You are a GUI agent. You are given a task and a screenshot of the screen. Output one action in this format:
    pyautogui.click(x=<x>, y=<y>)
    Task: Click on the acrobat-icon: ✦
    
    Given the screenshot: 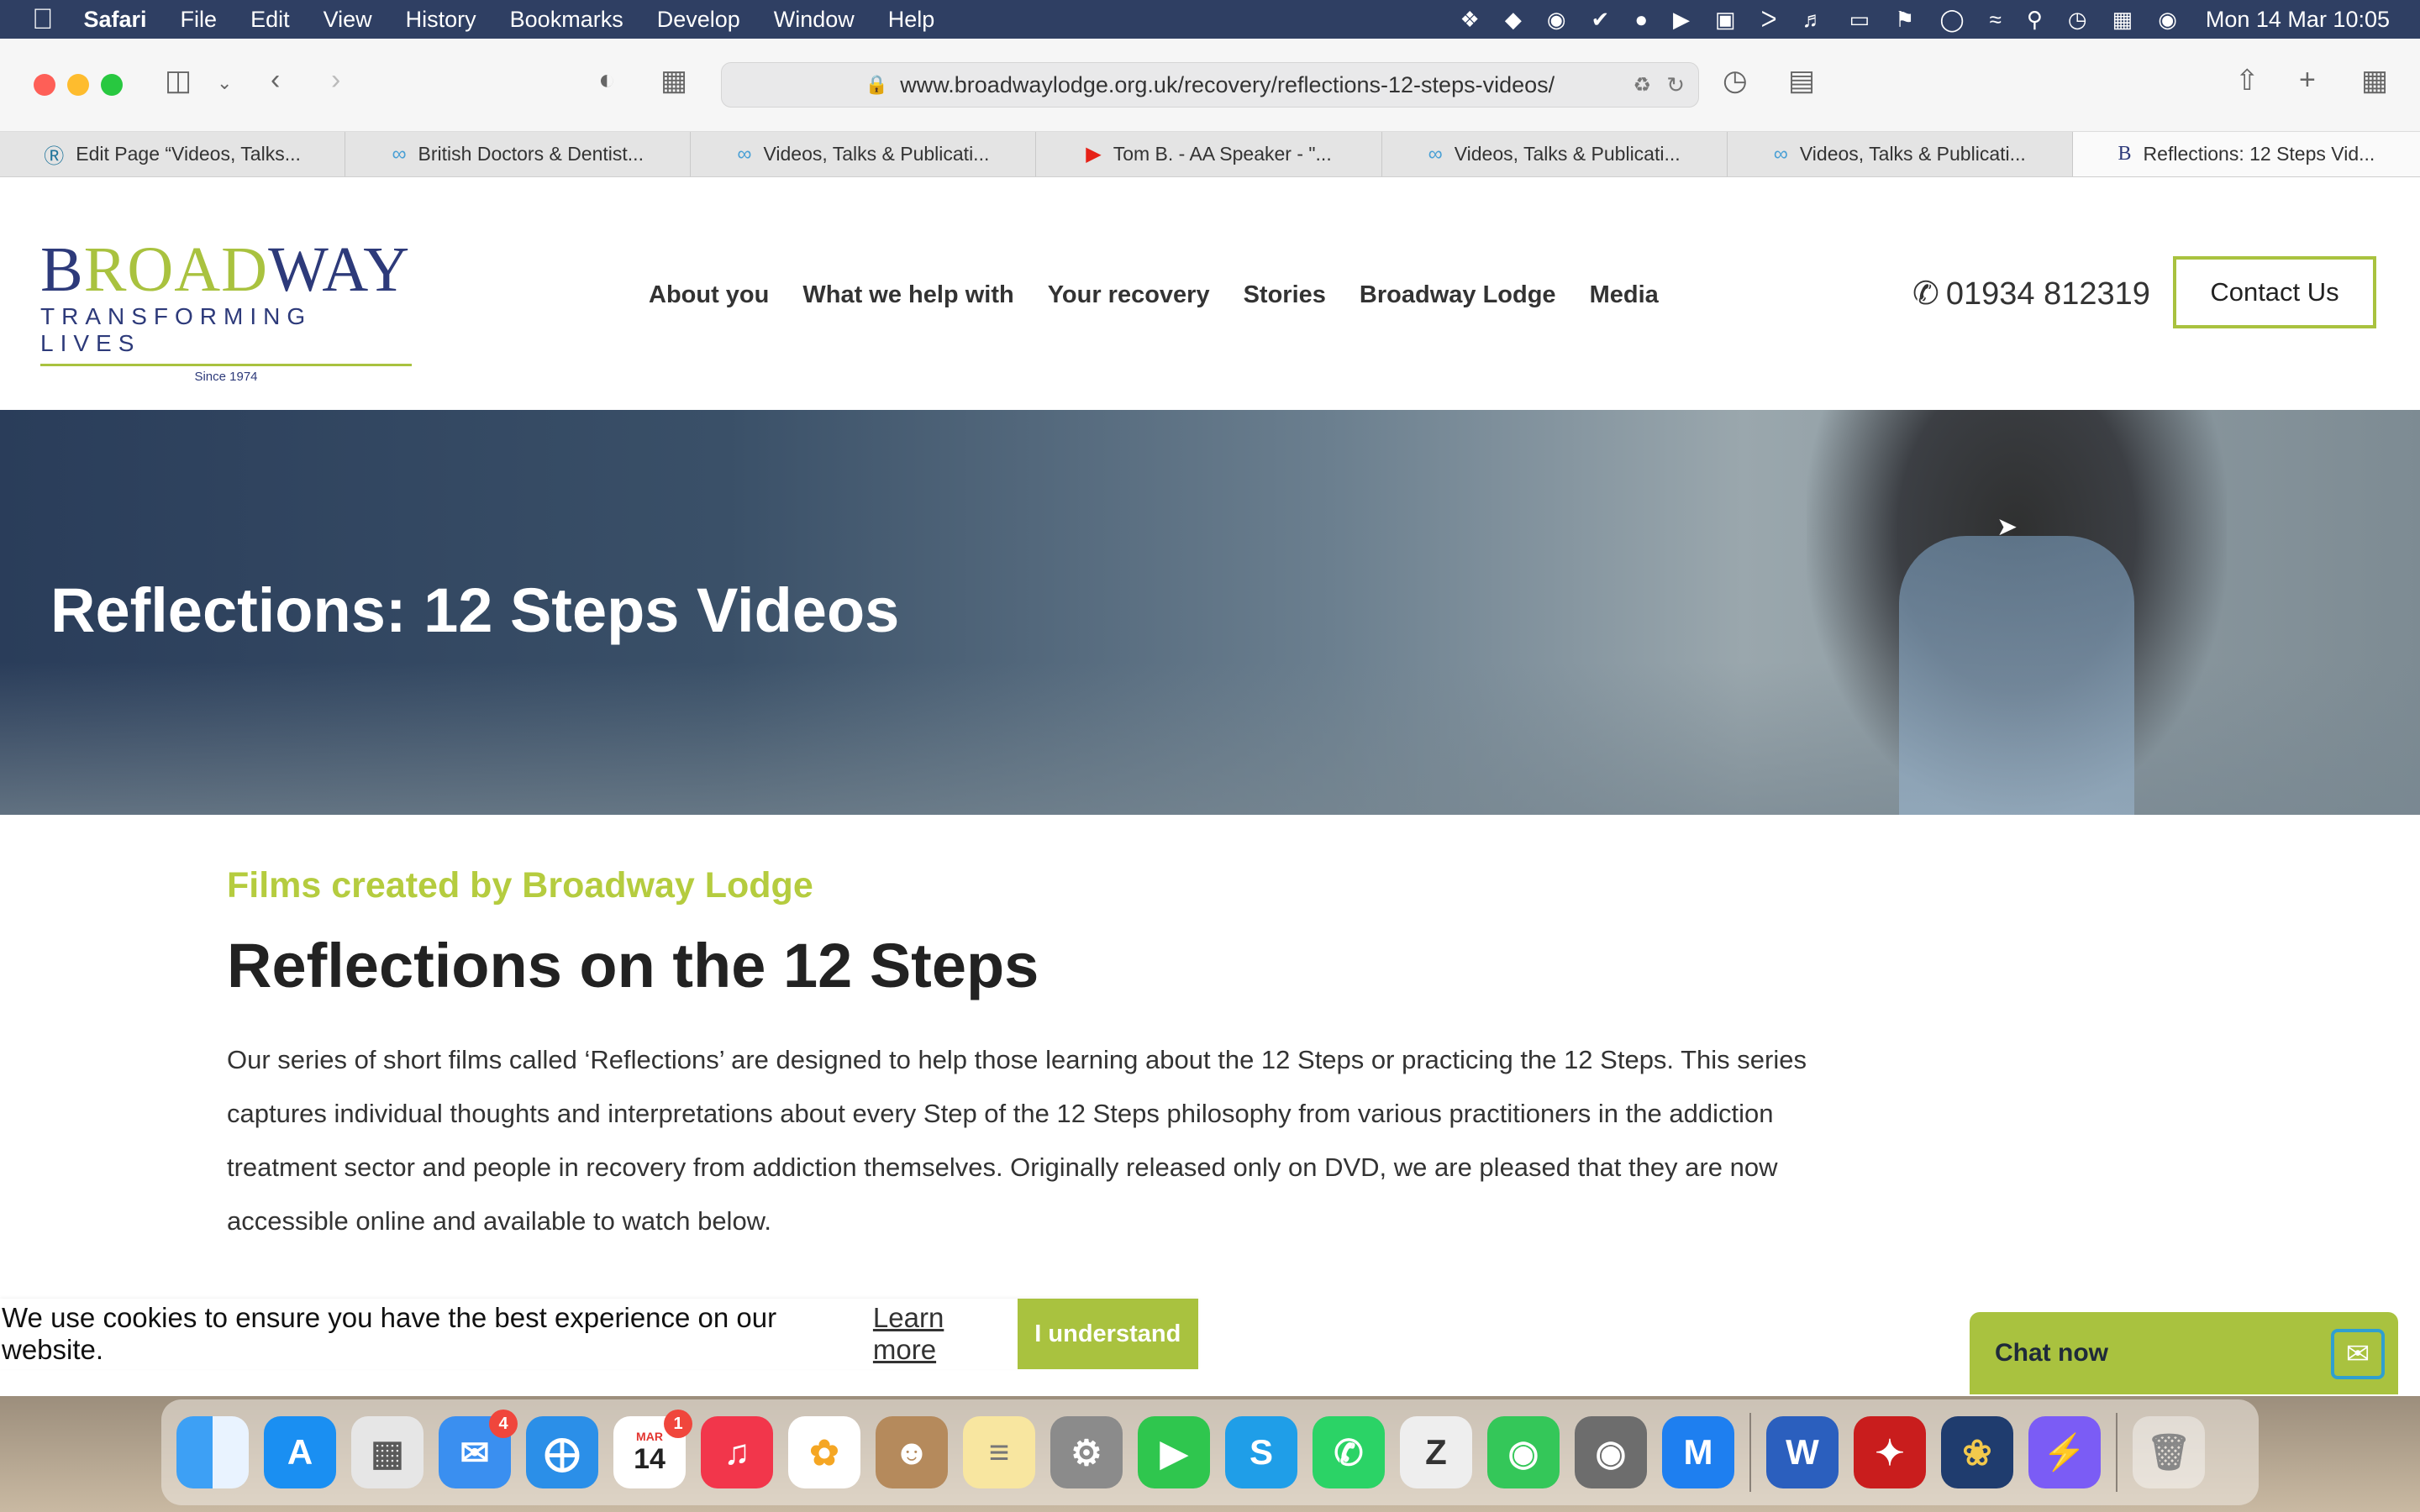 What is the action you would take?
    pyautogui.click(x=1890, y=1452)
    